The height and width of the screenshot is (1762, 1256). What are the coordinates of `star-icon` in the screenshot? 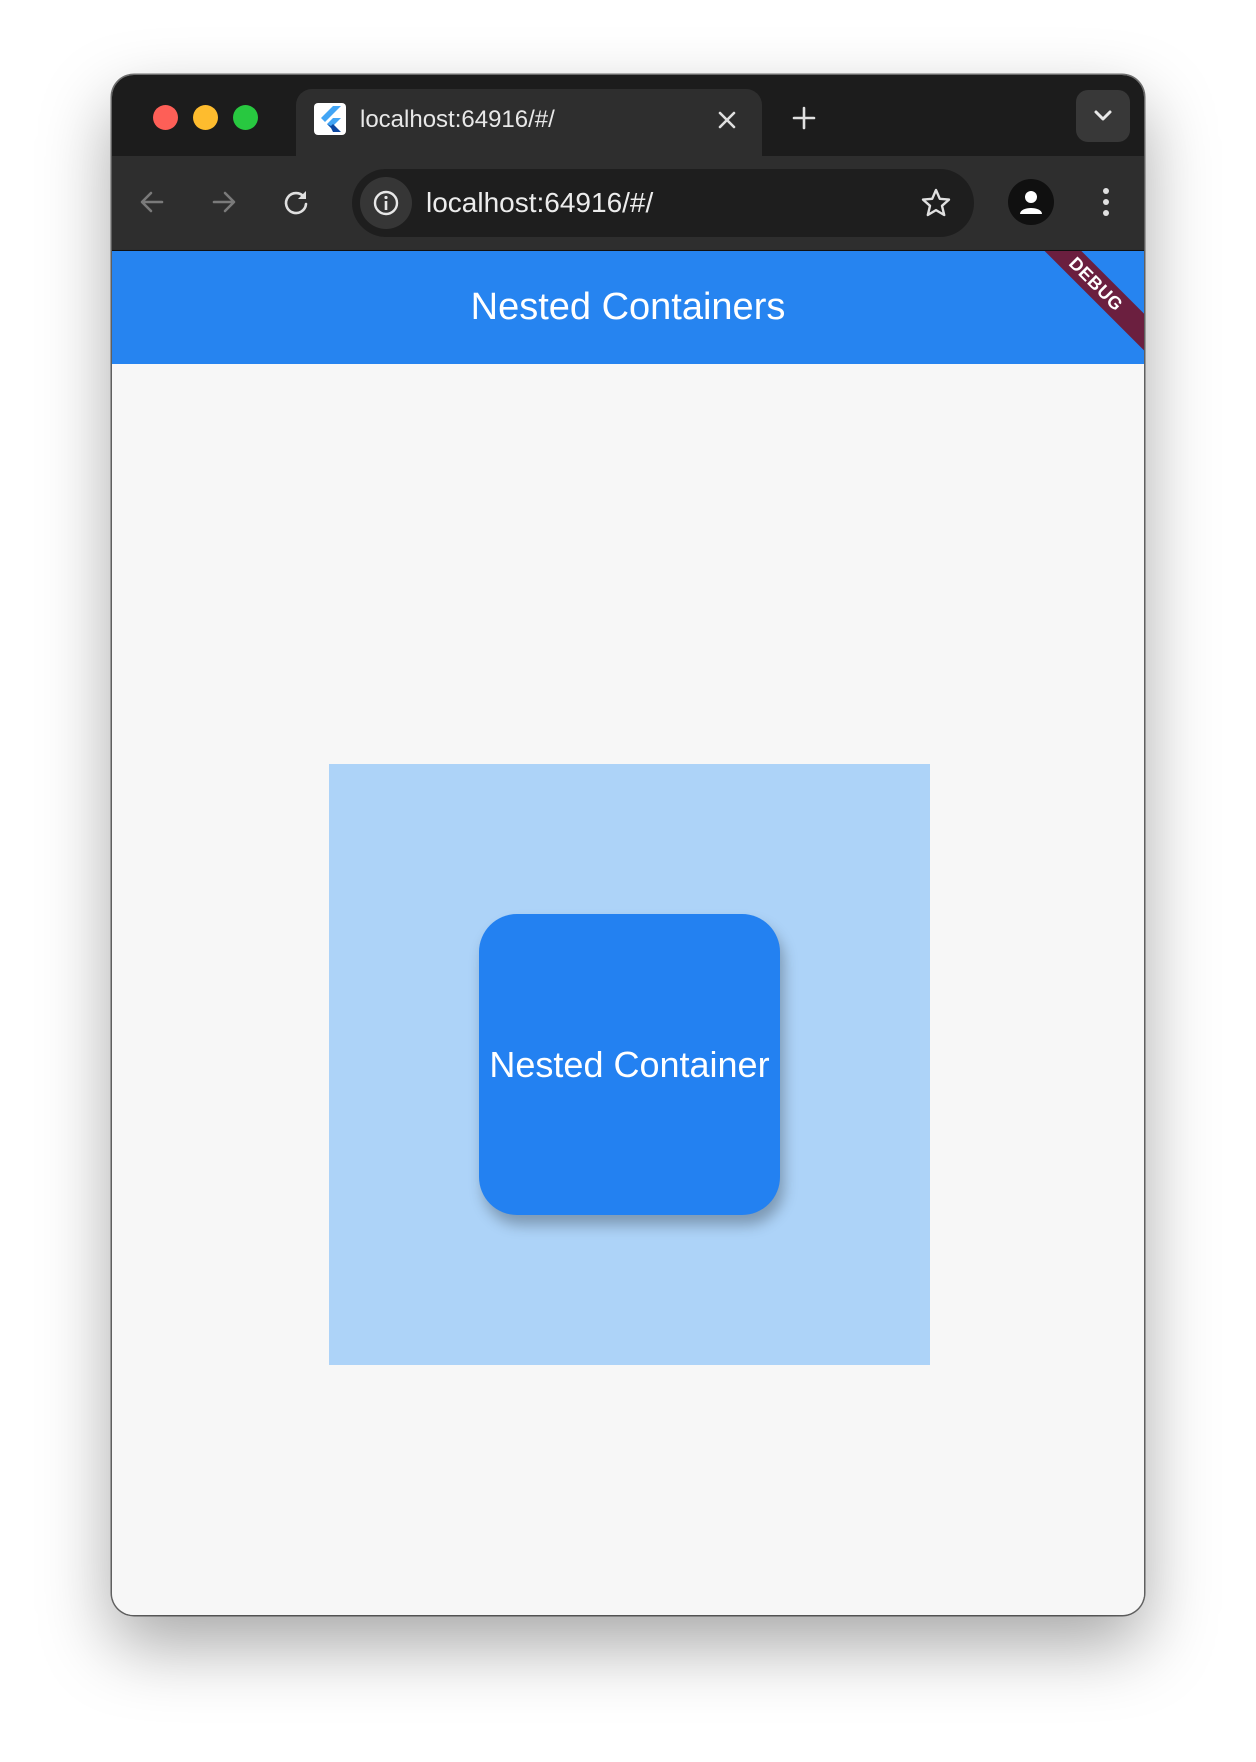 It's located at (936, 203).